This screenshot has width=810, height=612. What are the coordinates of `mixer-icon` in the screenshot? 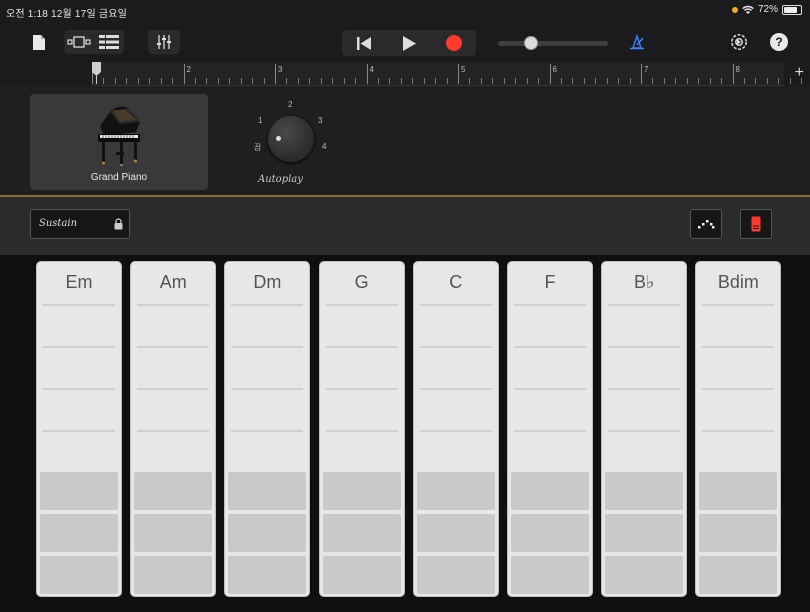 It's located at (164, 42).